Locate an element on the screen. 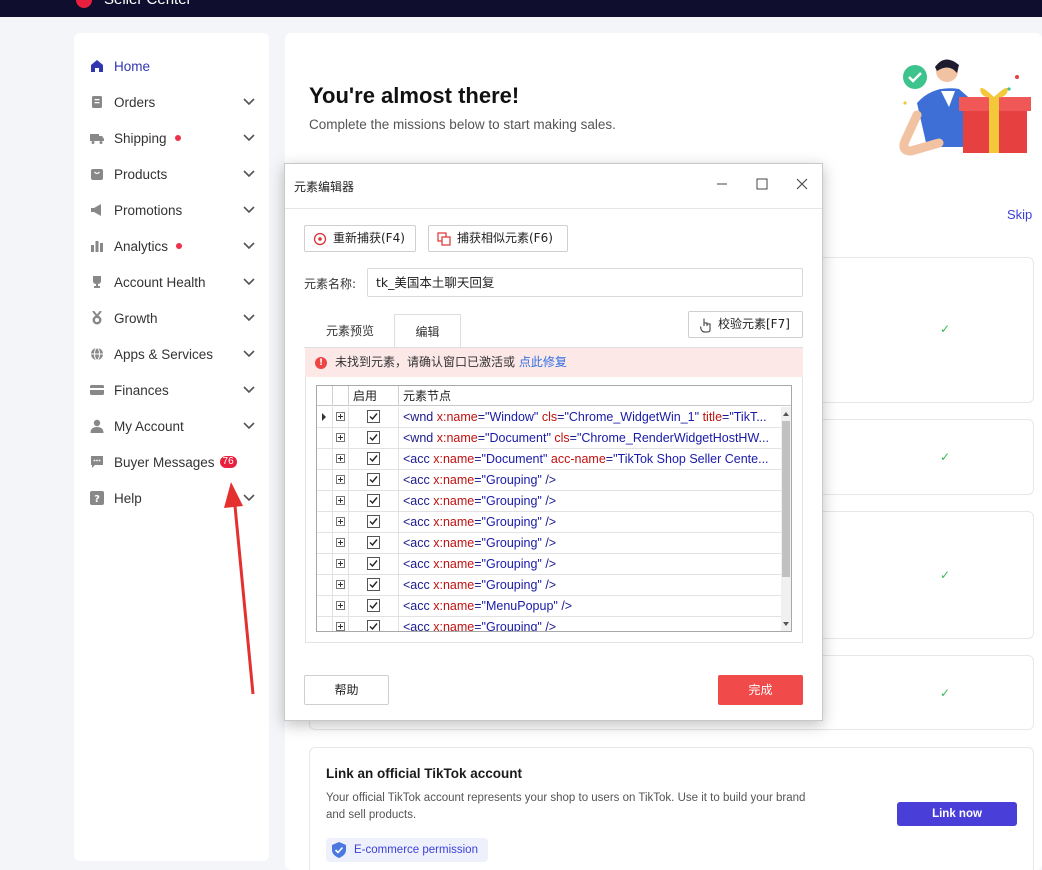 The image size is (1042, 870). vertical-scrollbar is located at coordinates (786, 519).